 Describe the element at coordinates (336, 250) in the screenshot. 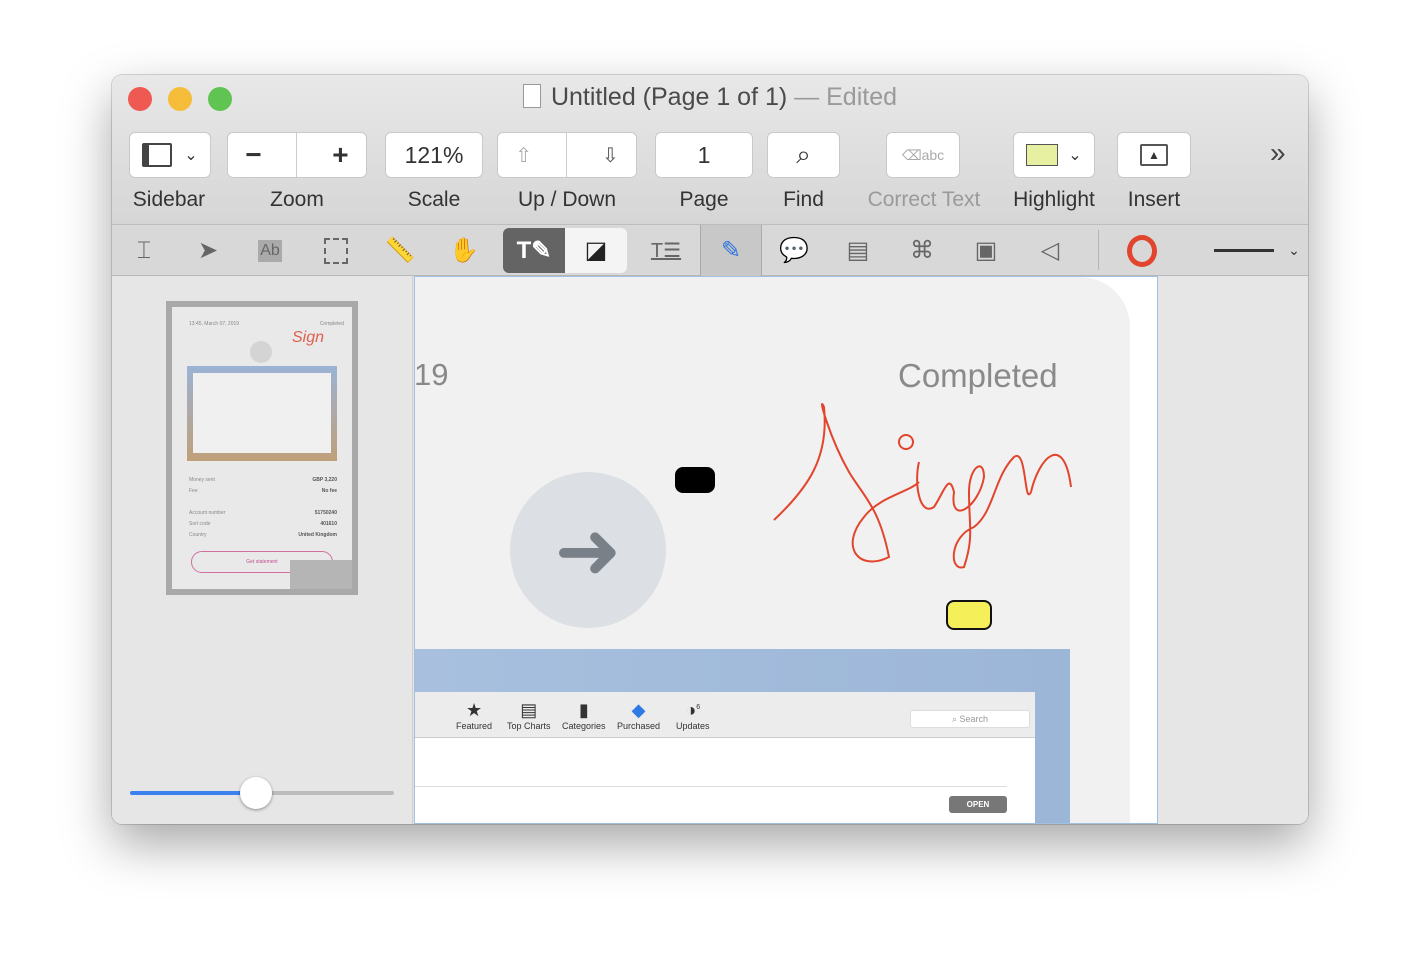

I see `rectangular-selection-icon` at that location.